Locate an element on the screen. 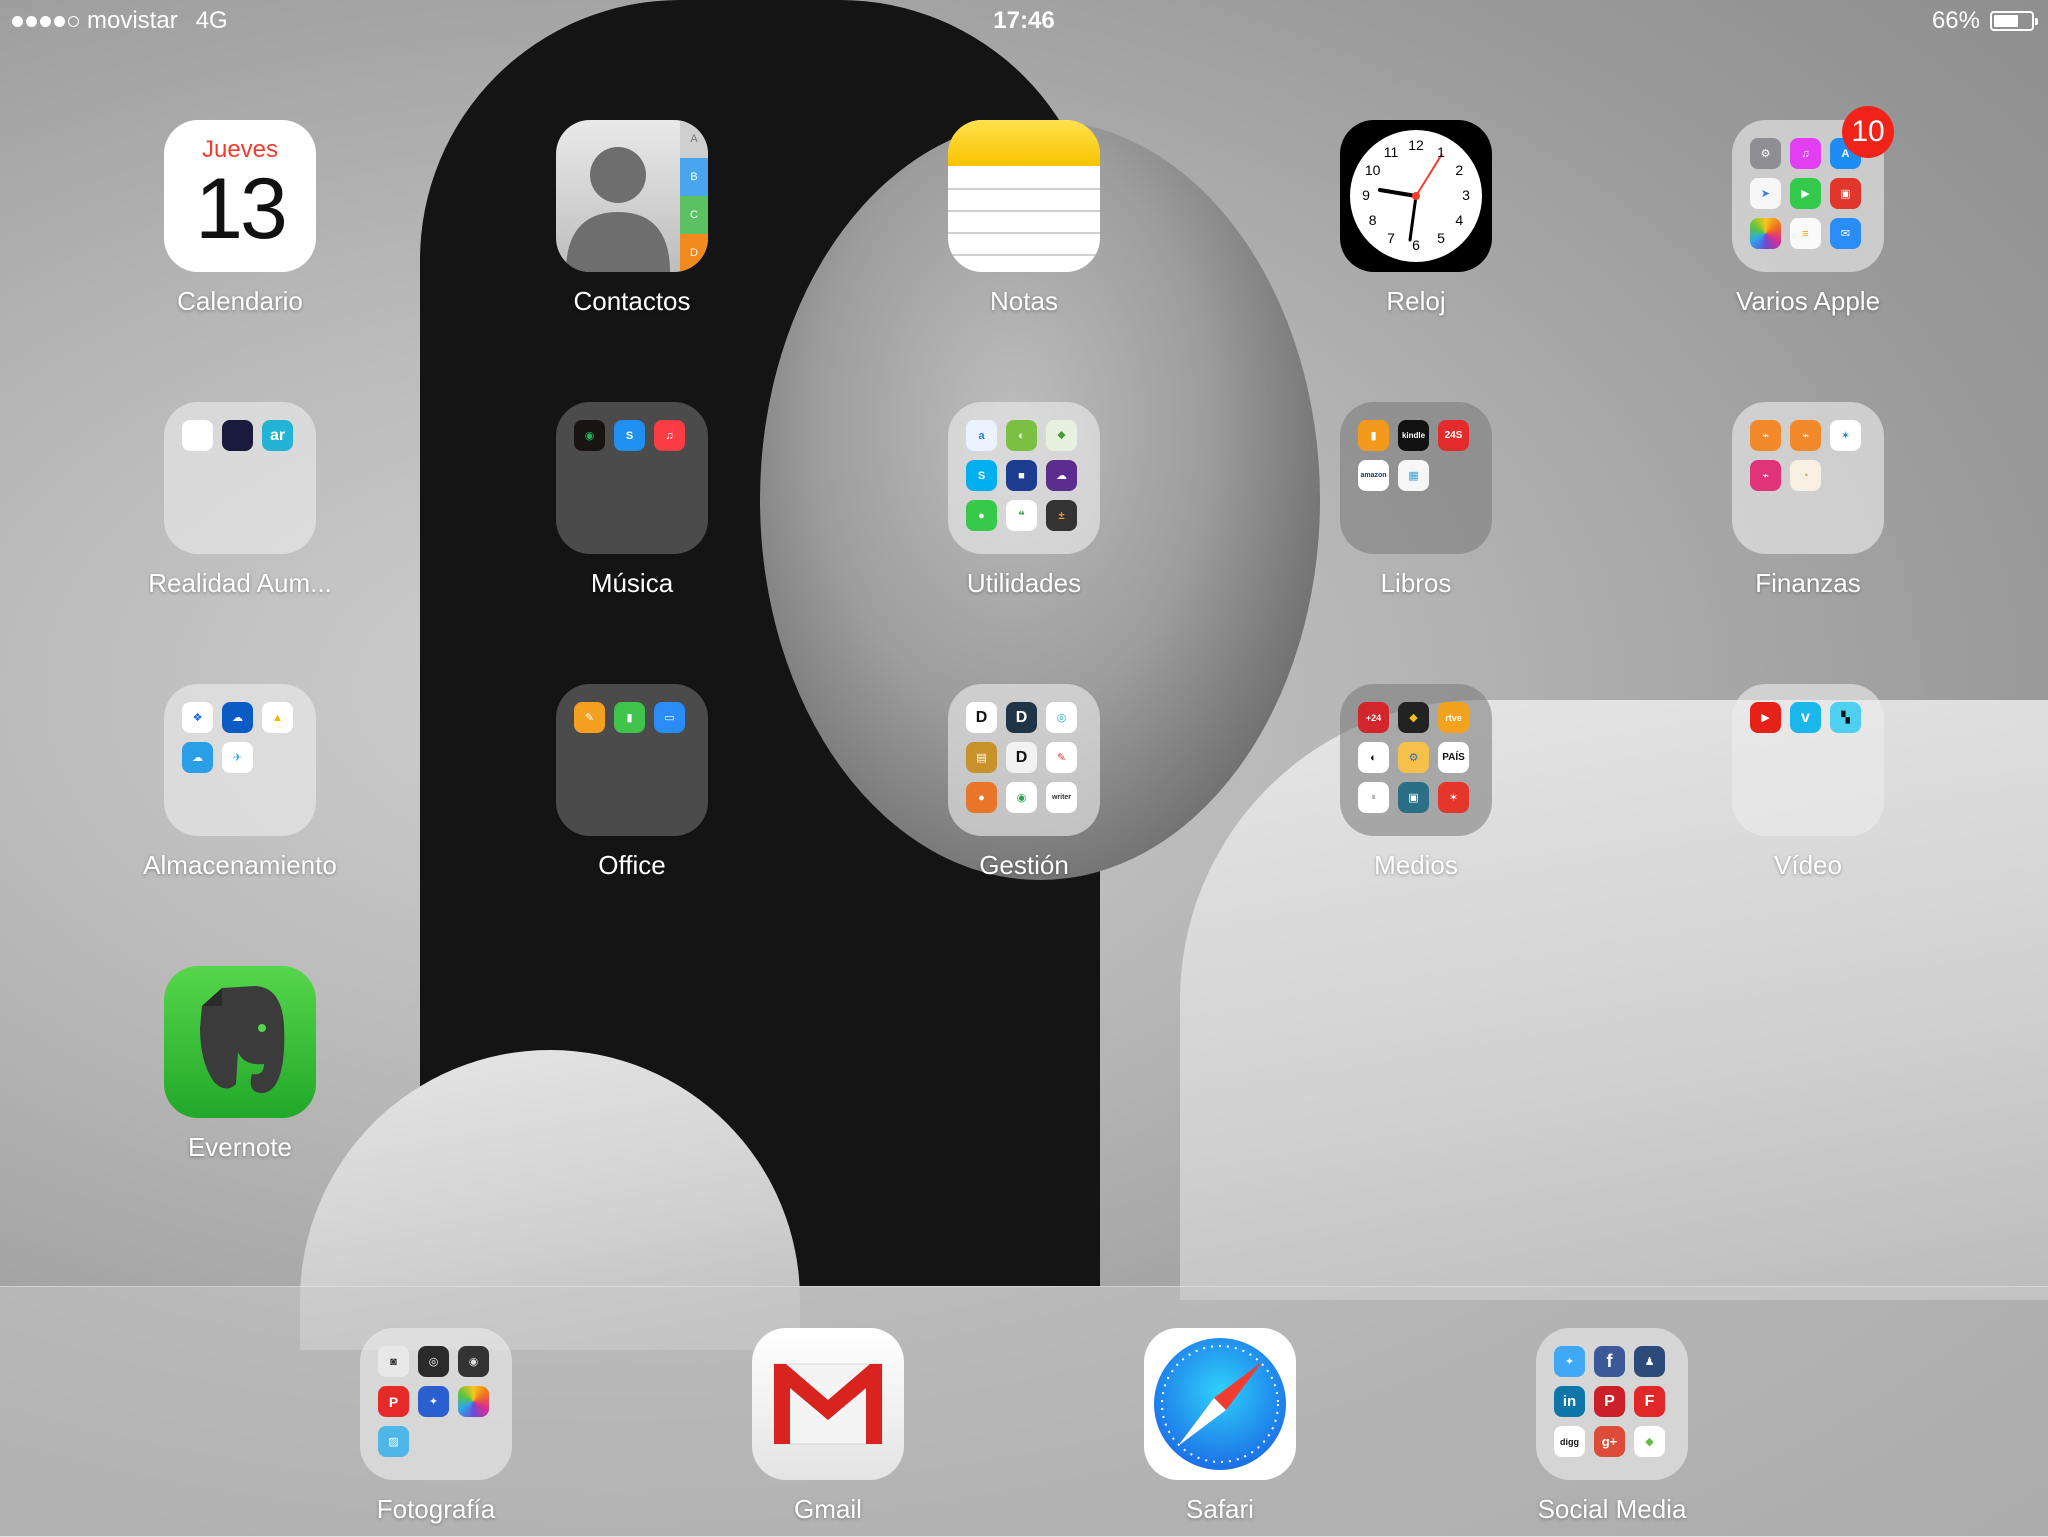  notification-badge: 10 is located at coordinates (1868, 132).